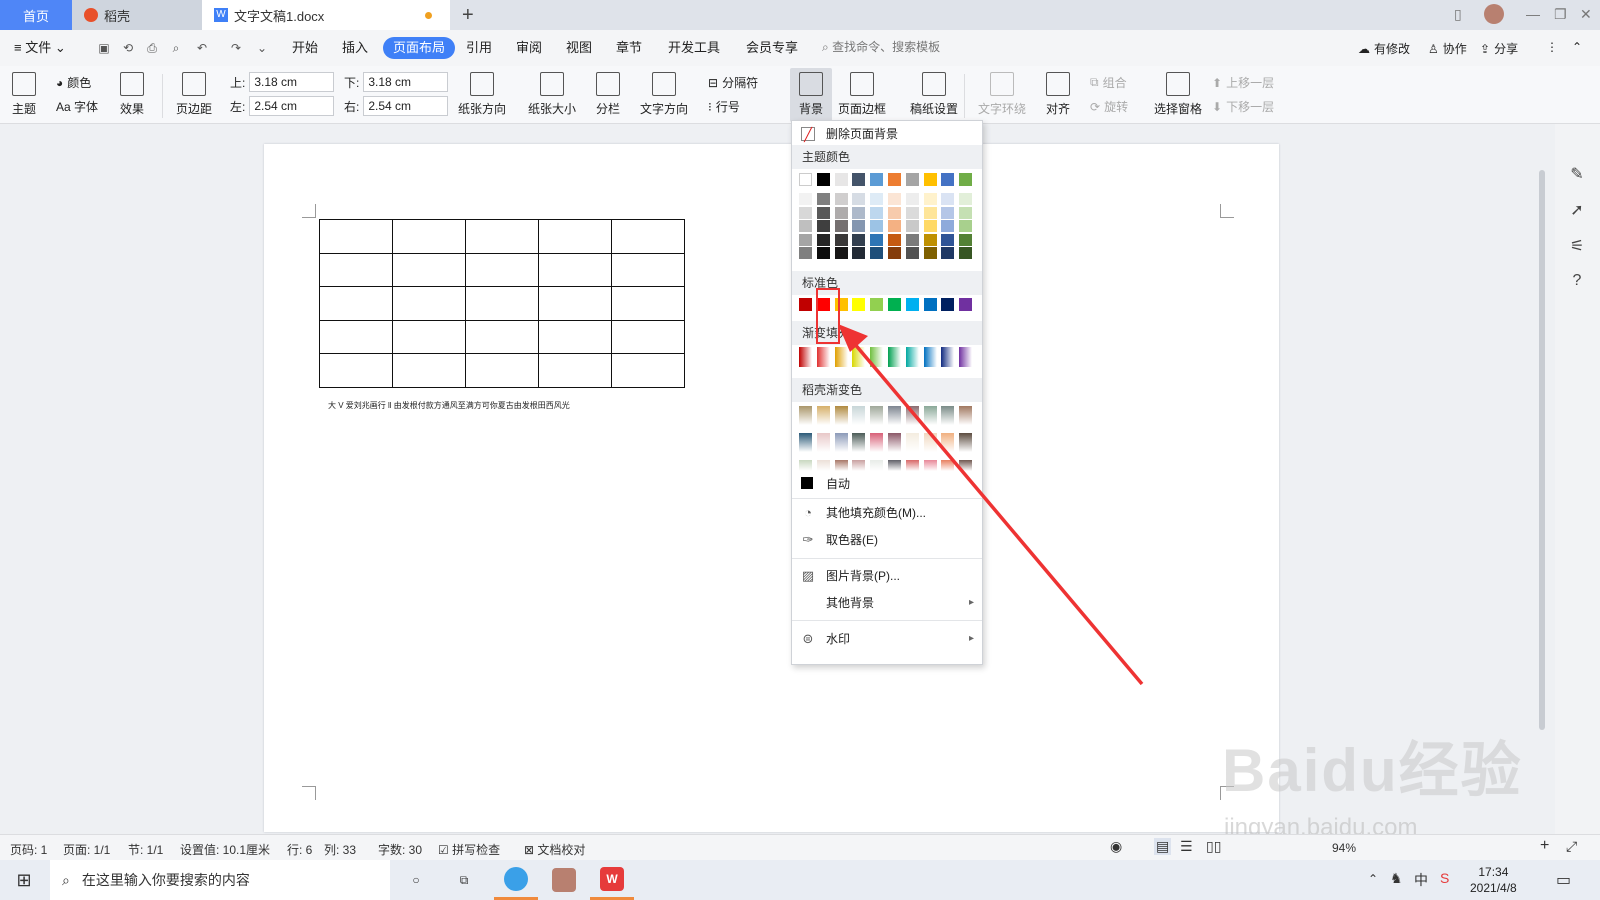 Image resolution: width=1600 pixels, height=900 pixels. What do you see at coordinates (529, 850) in the screenshot?
I see `proof-icon: ⊠` at bounding box center [529, 850].